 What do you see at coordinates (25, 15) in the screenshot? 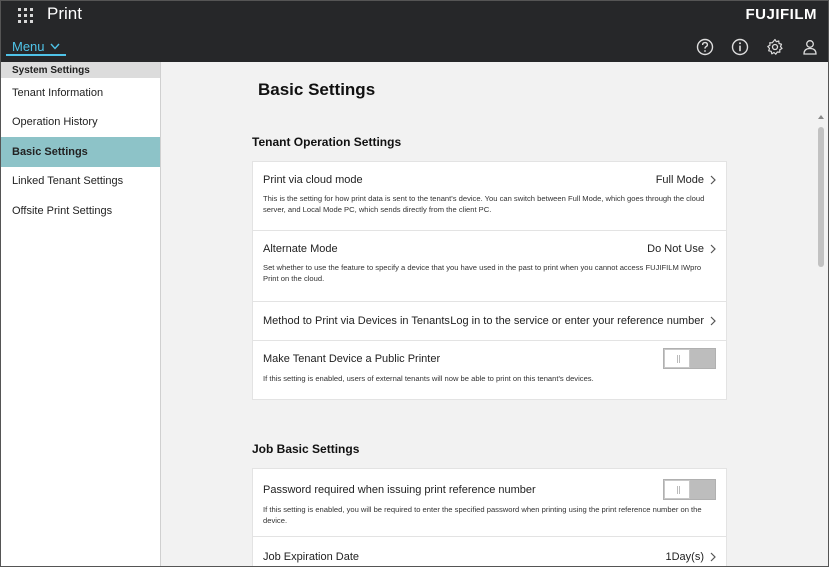
I see `app-grid-icon` at bounding box center [25, 15].